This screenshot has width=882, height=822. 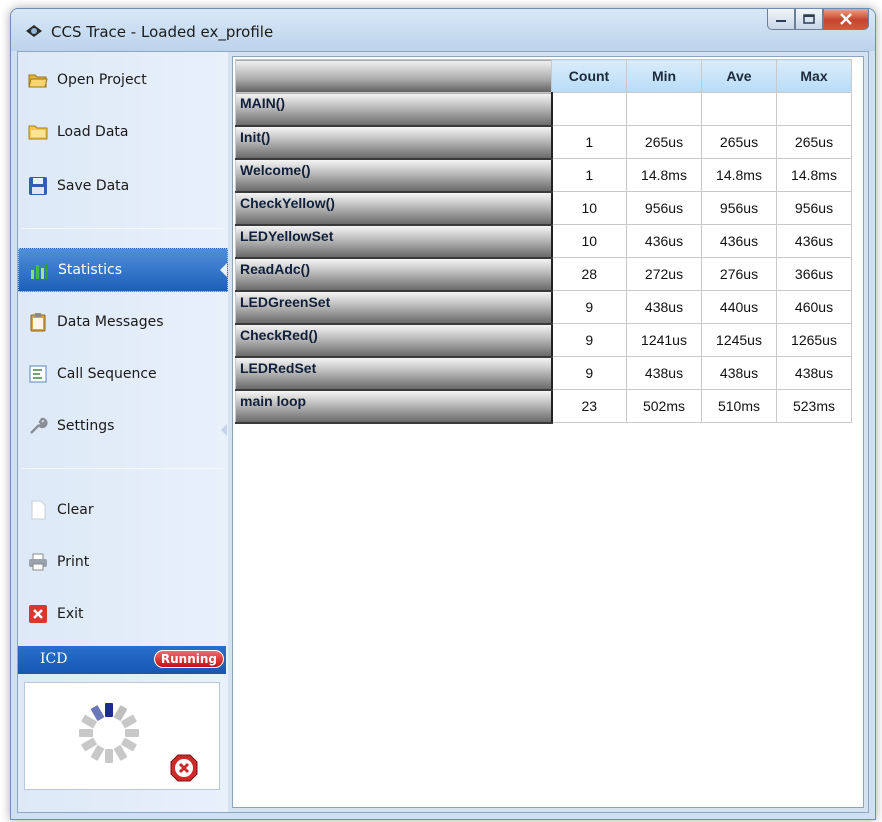 I want to click on floppy-disk-icon, so click(x=38, y=186).